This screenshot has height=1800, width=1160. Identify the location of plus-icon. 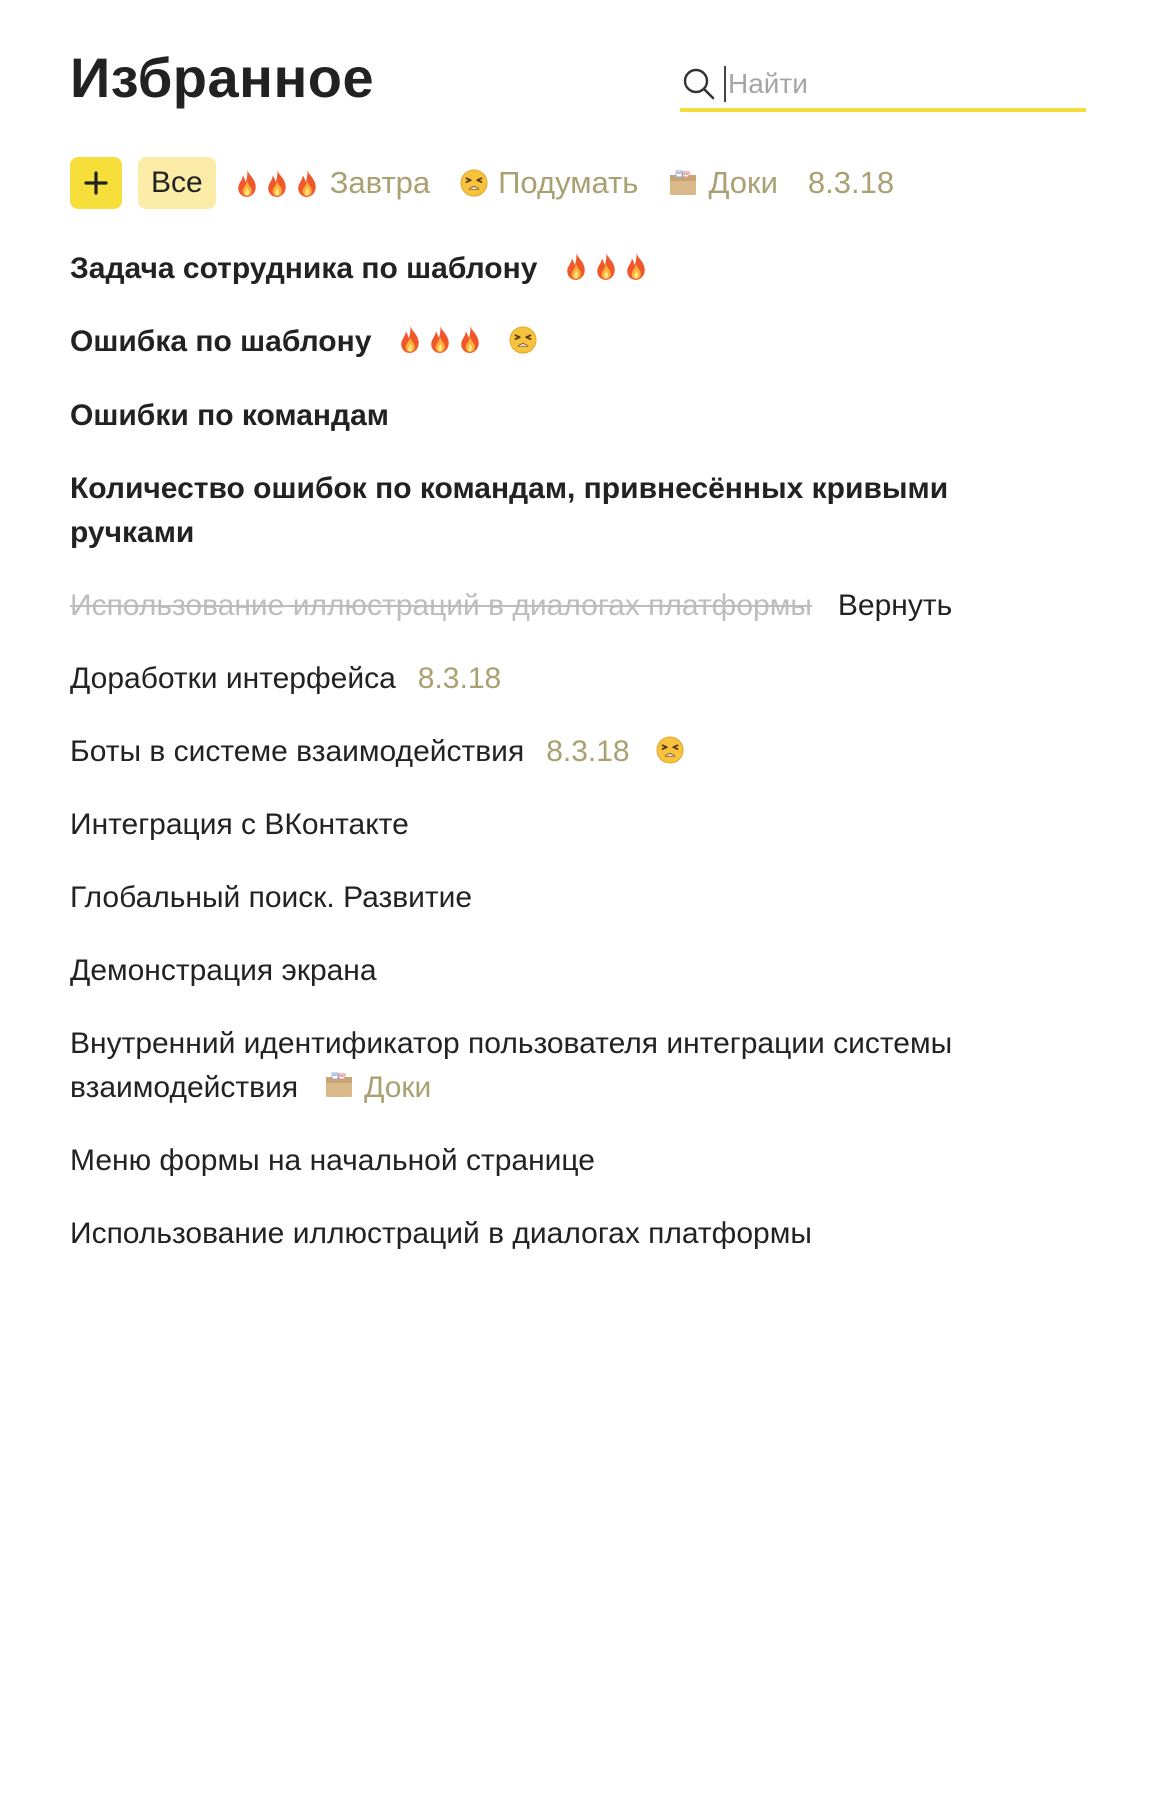
(96, 183).